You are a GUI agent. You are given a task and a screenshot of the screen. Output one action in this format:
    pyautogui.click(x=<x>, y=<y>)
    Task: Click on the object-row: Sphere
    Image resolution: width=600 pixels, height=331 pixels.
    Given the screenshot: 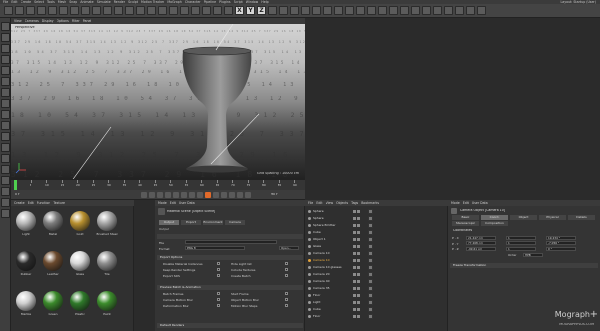 What is the action you would take?
    pyautogui.click(x=377, y=218)
    